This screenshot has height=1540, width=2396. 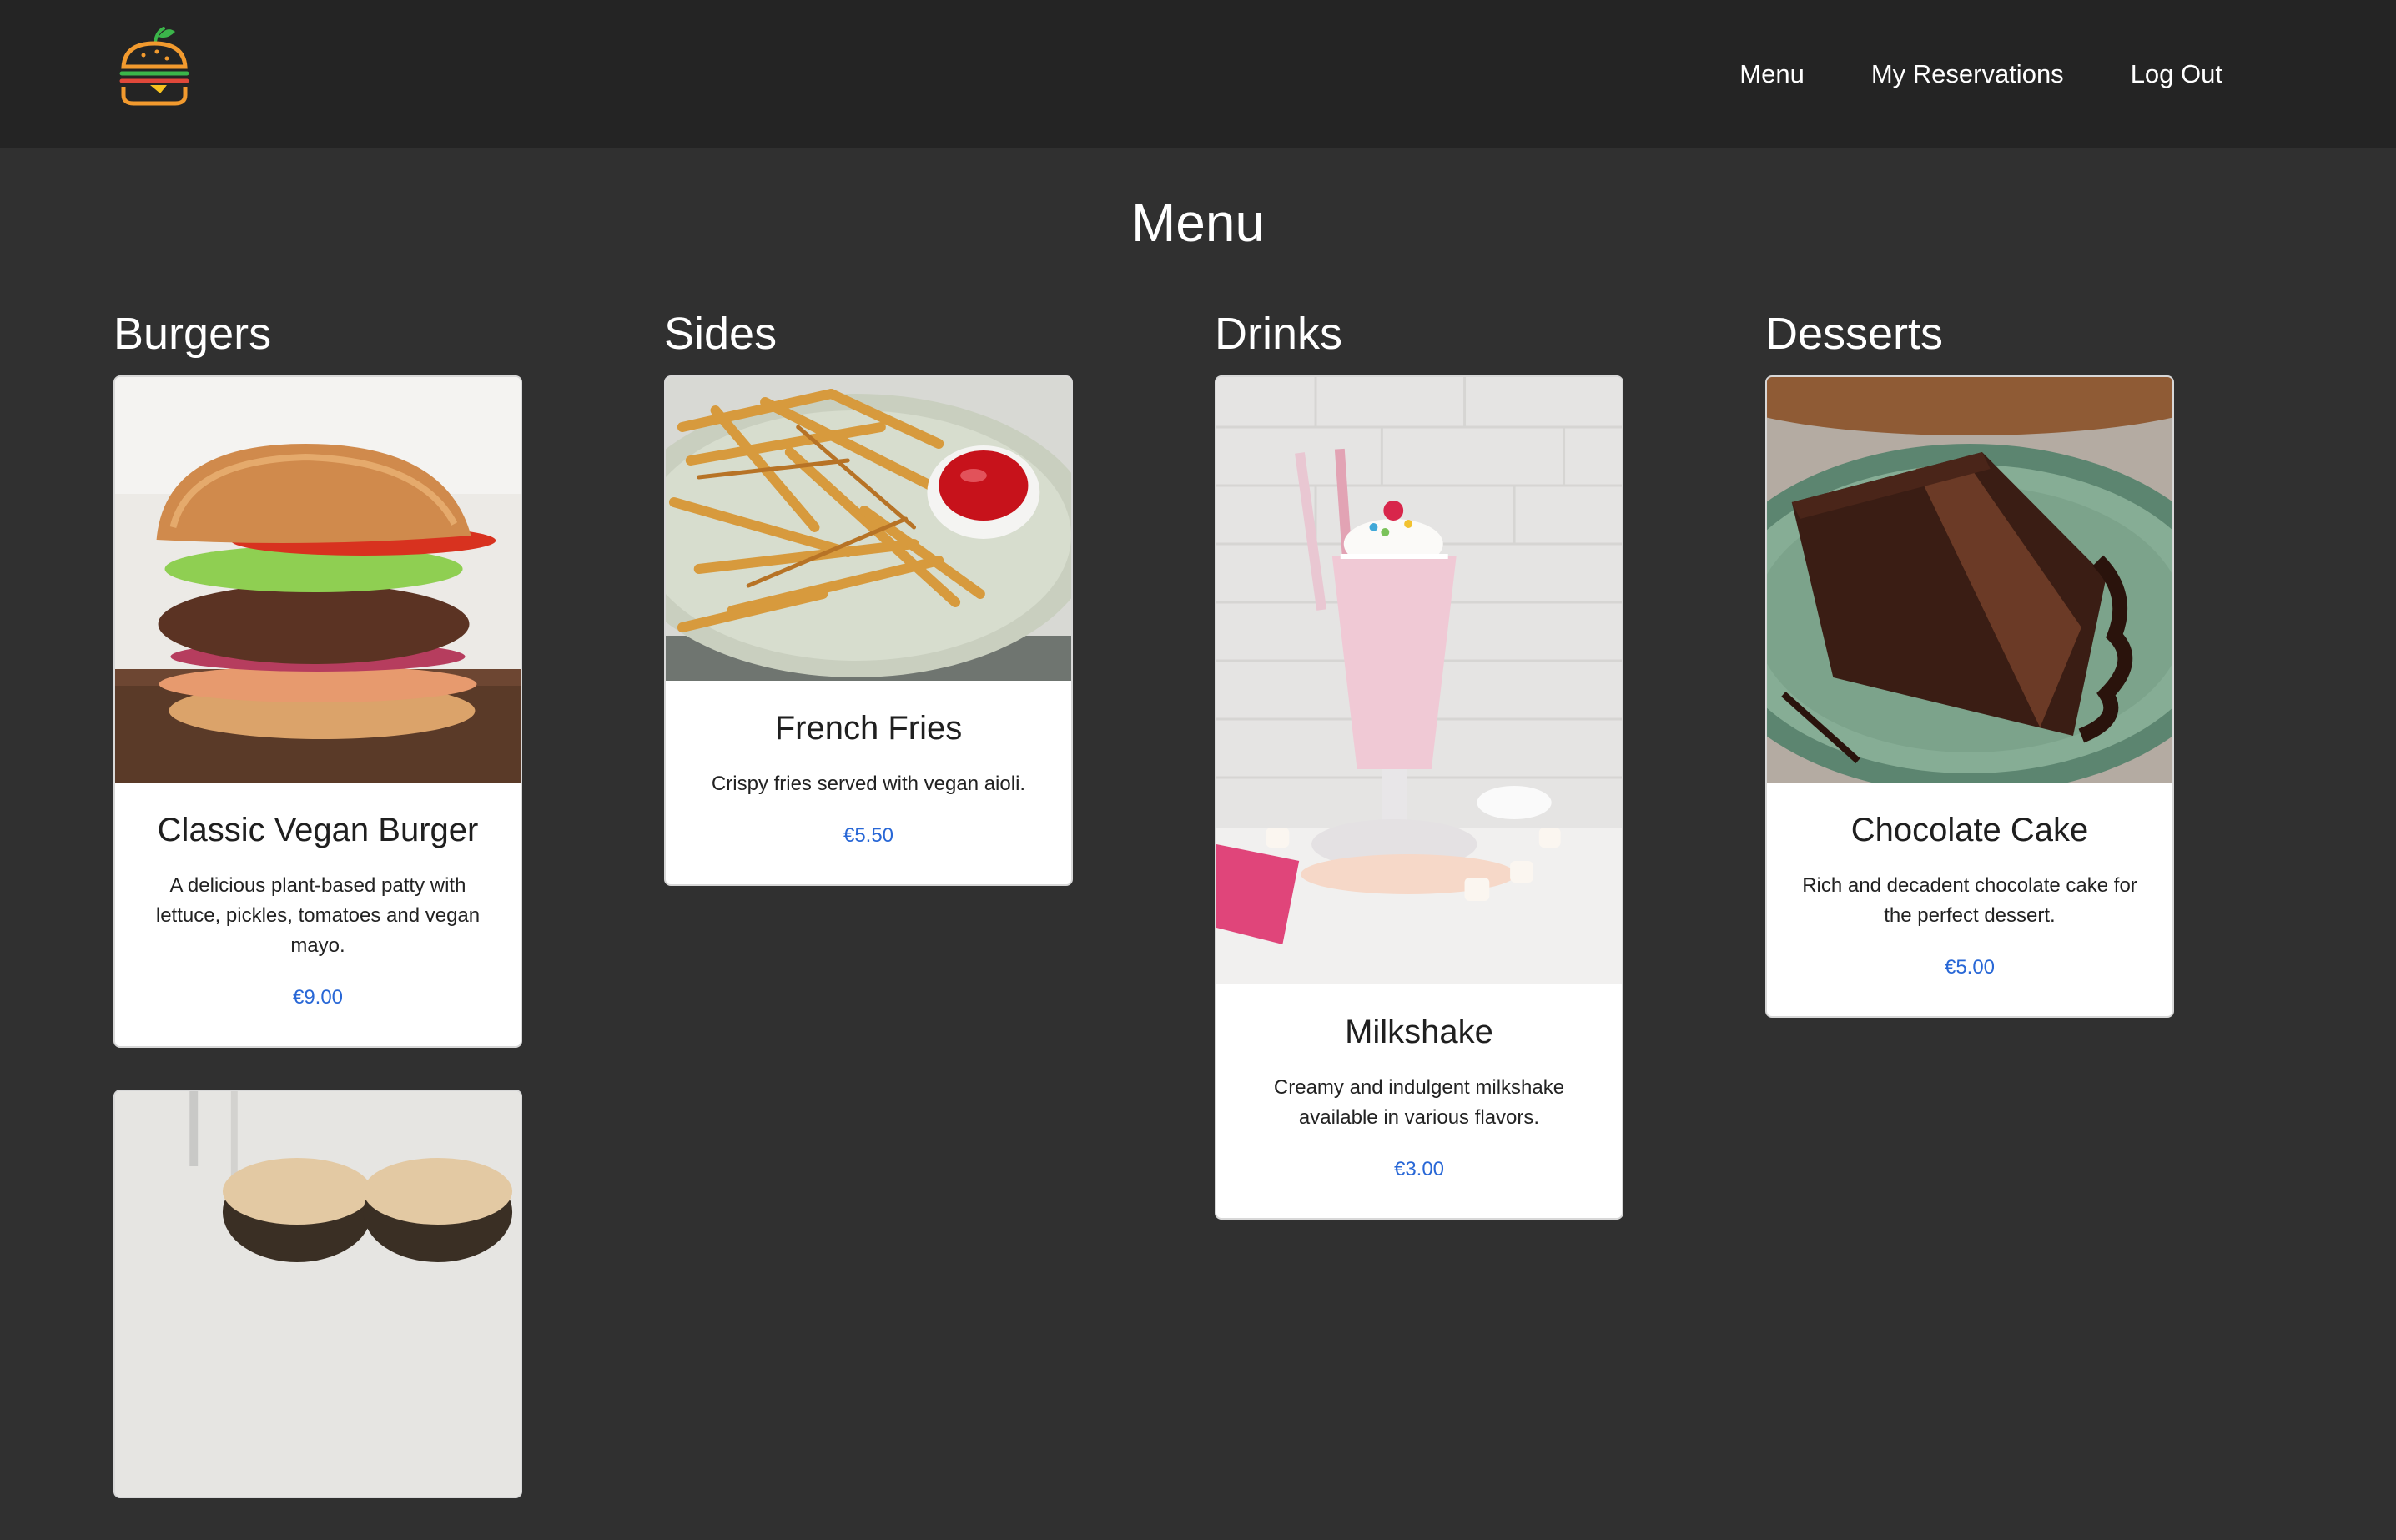 What do you see at coordinates (1419, 680) in the screenshot?
I see `milkshake-photo` at bounding box center [1419, 680].